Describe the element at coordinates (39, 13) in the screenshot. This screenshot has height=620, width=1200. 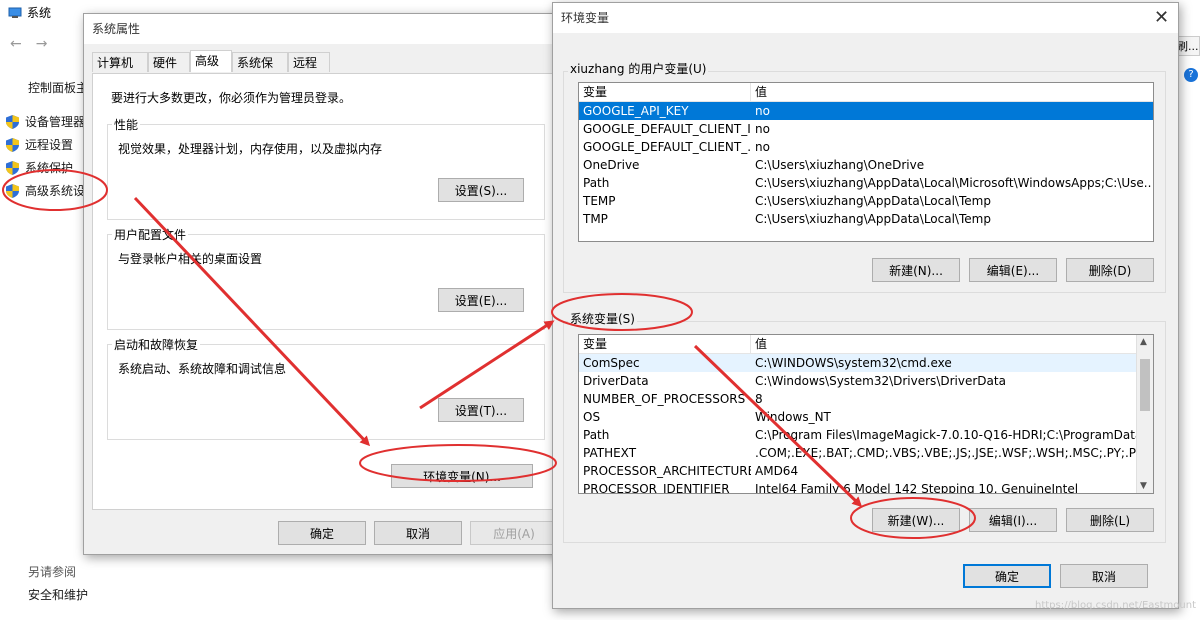
I see `system-window-title-text: 系统` at that location.